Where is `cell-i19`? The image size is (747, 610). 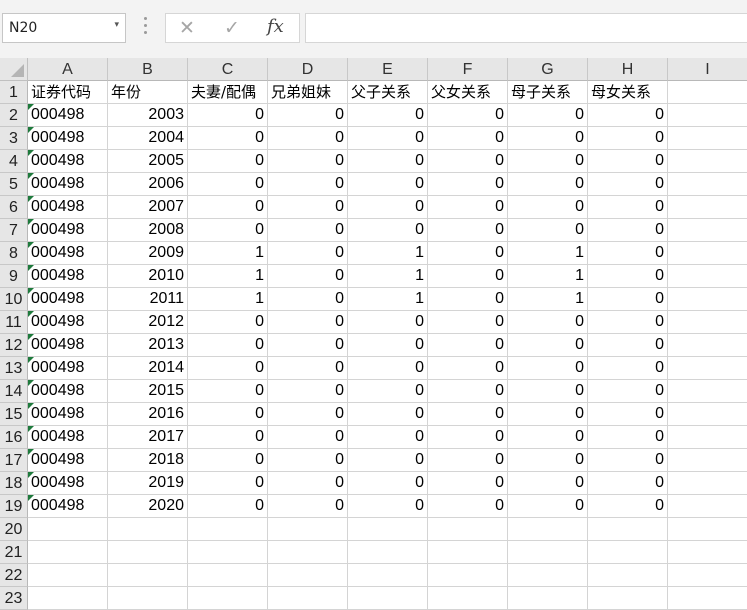
cell-i19 is located at coordinates (707, 506).